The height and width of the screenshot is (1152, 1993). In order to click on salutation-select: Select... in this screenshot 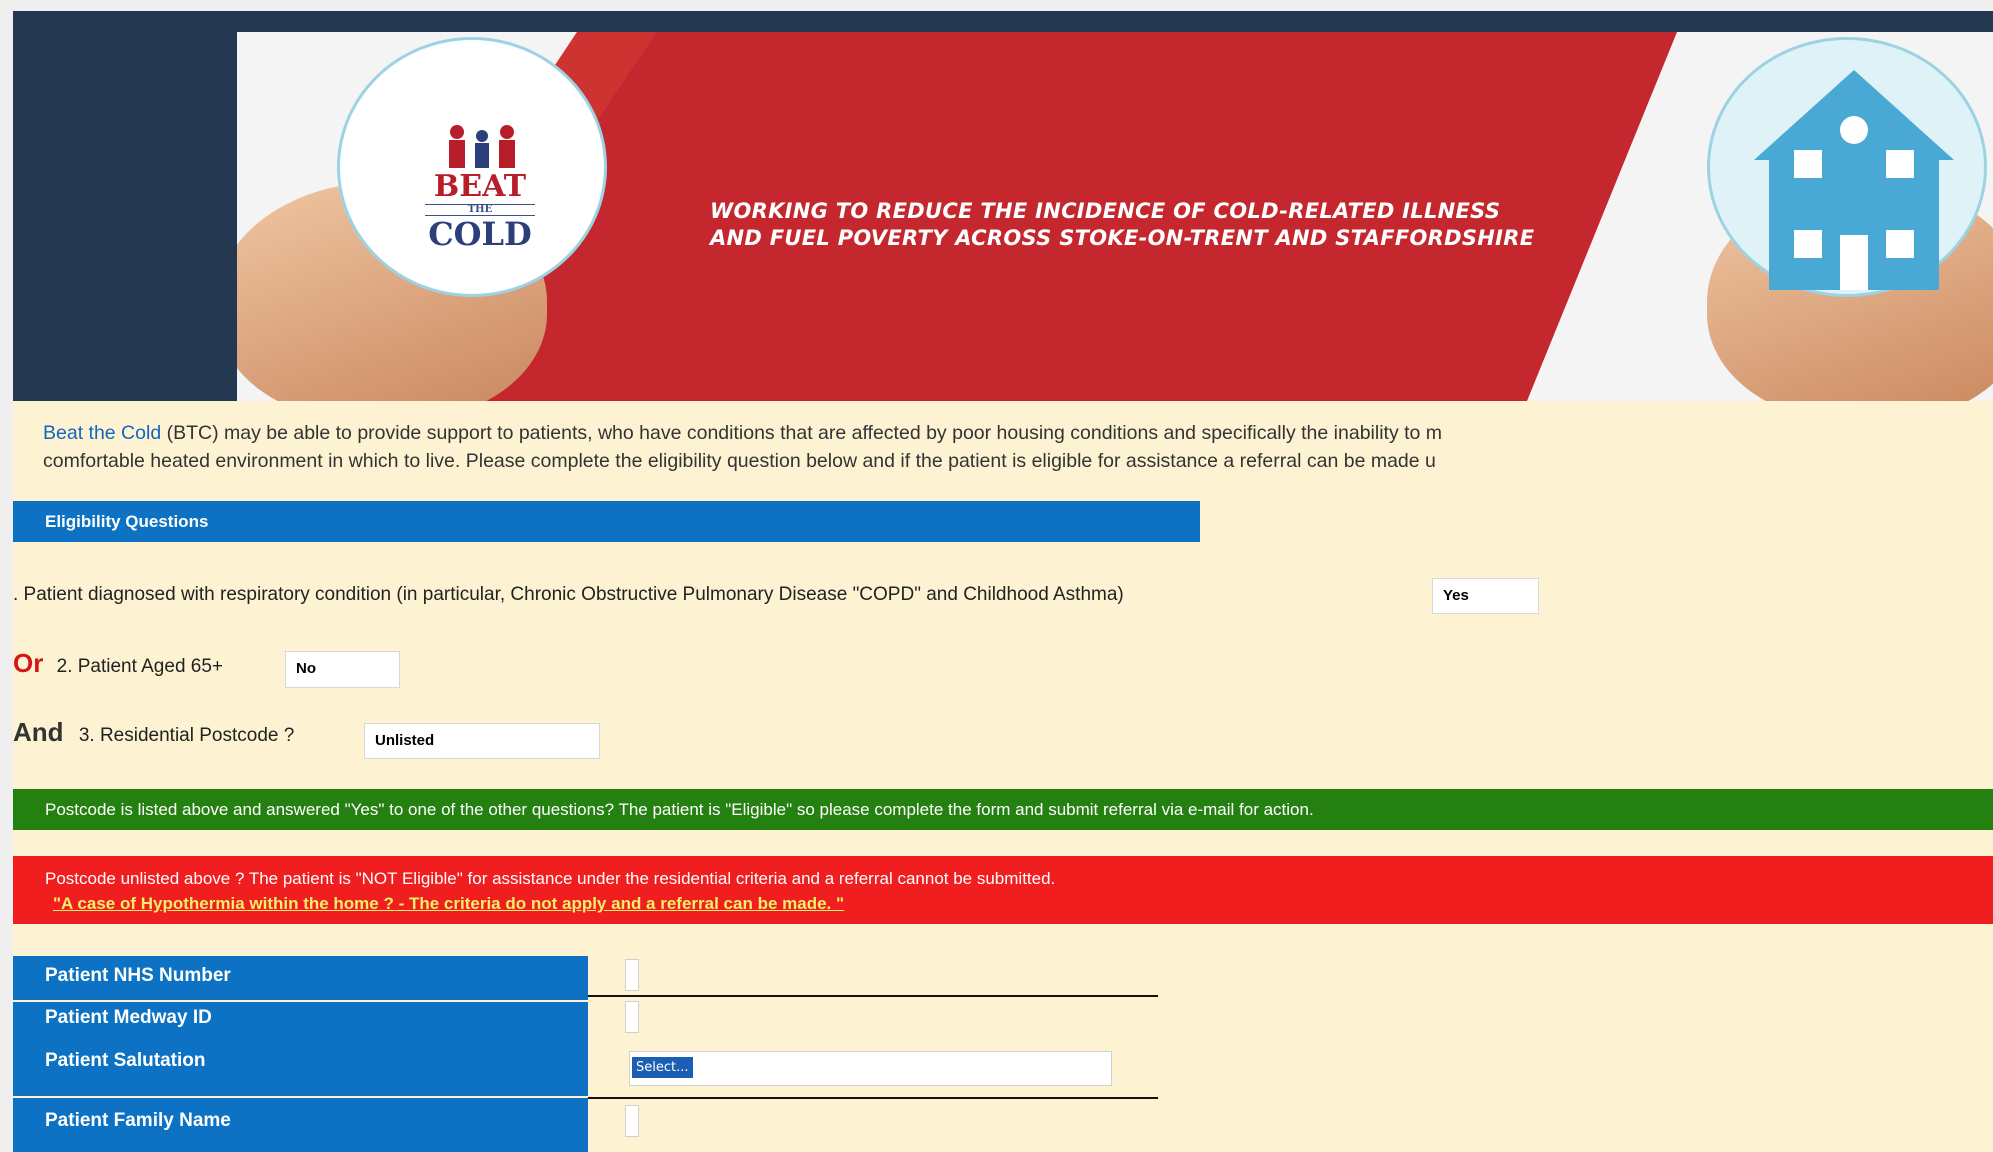, I will do `click(870, 1068)`.